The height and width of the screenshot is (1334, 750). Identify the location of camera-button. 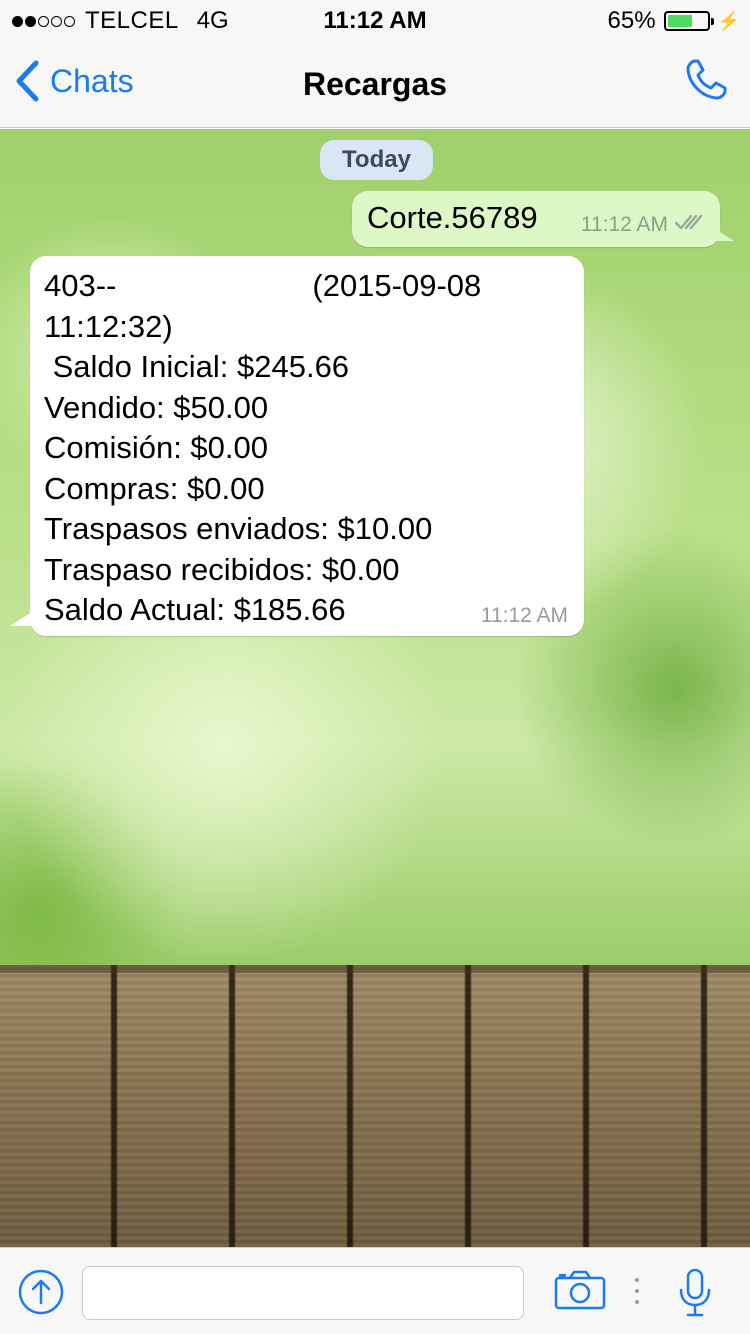
(580, 1292).